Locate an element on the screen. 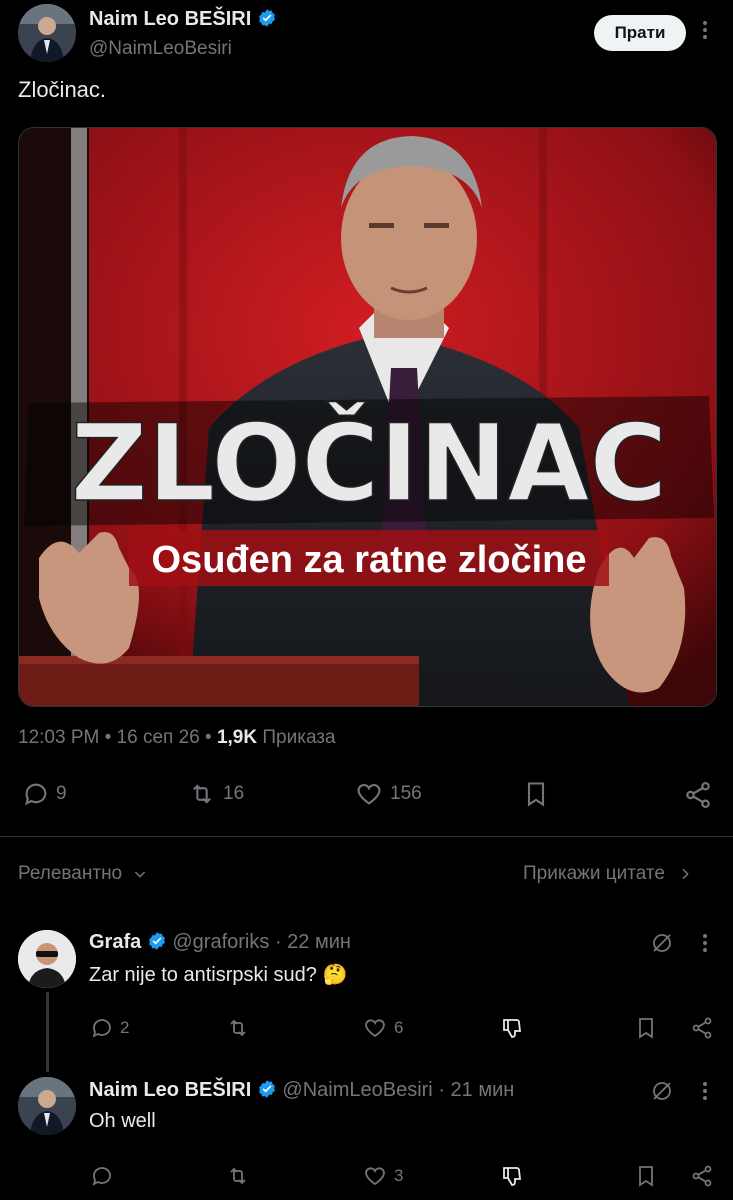 This screenshot has width=733, height=1200. like-count: 3 is located at coordinates (399, 1175).